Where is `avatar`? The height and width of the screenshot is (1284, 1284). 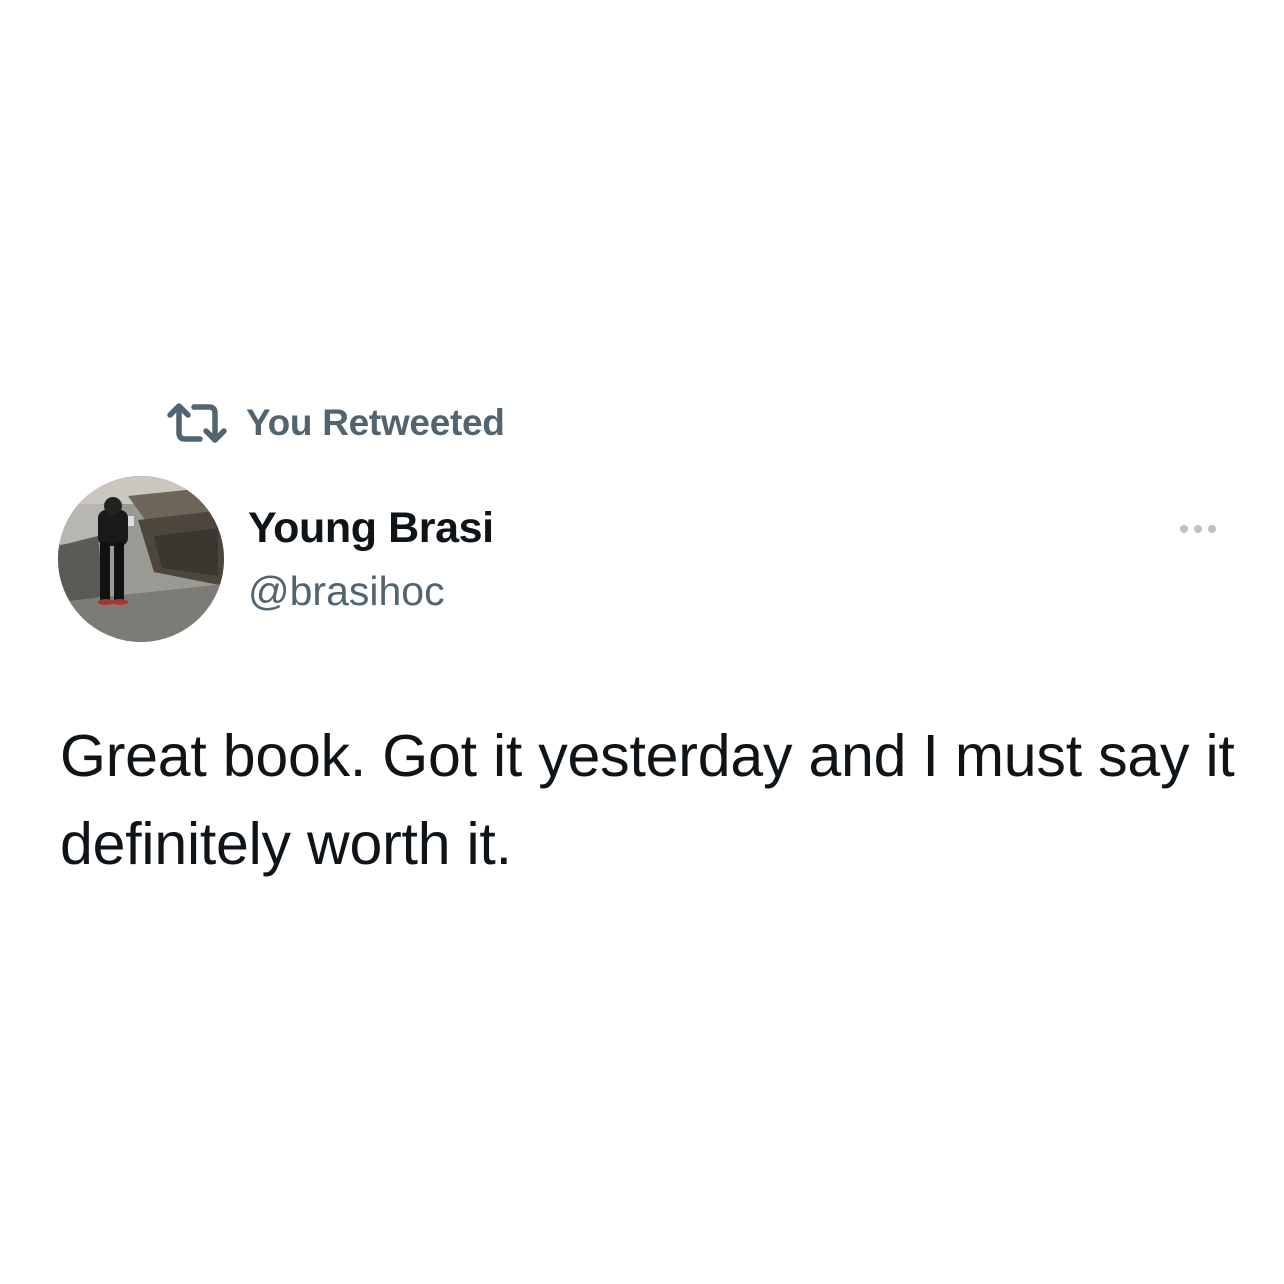
avatar is located at coordinates (141, 559).